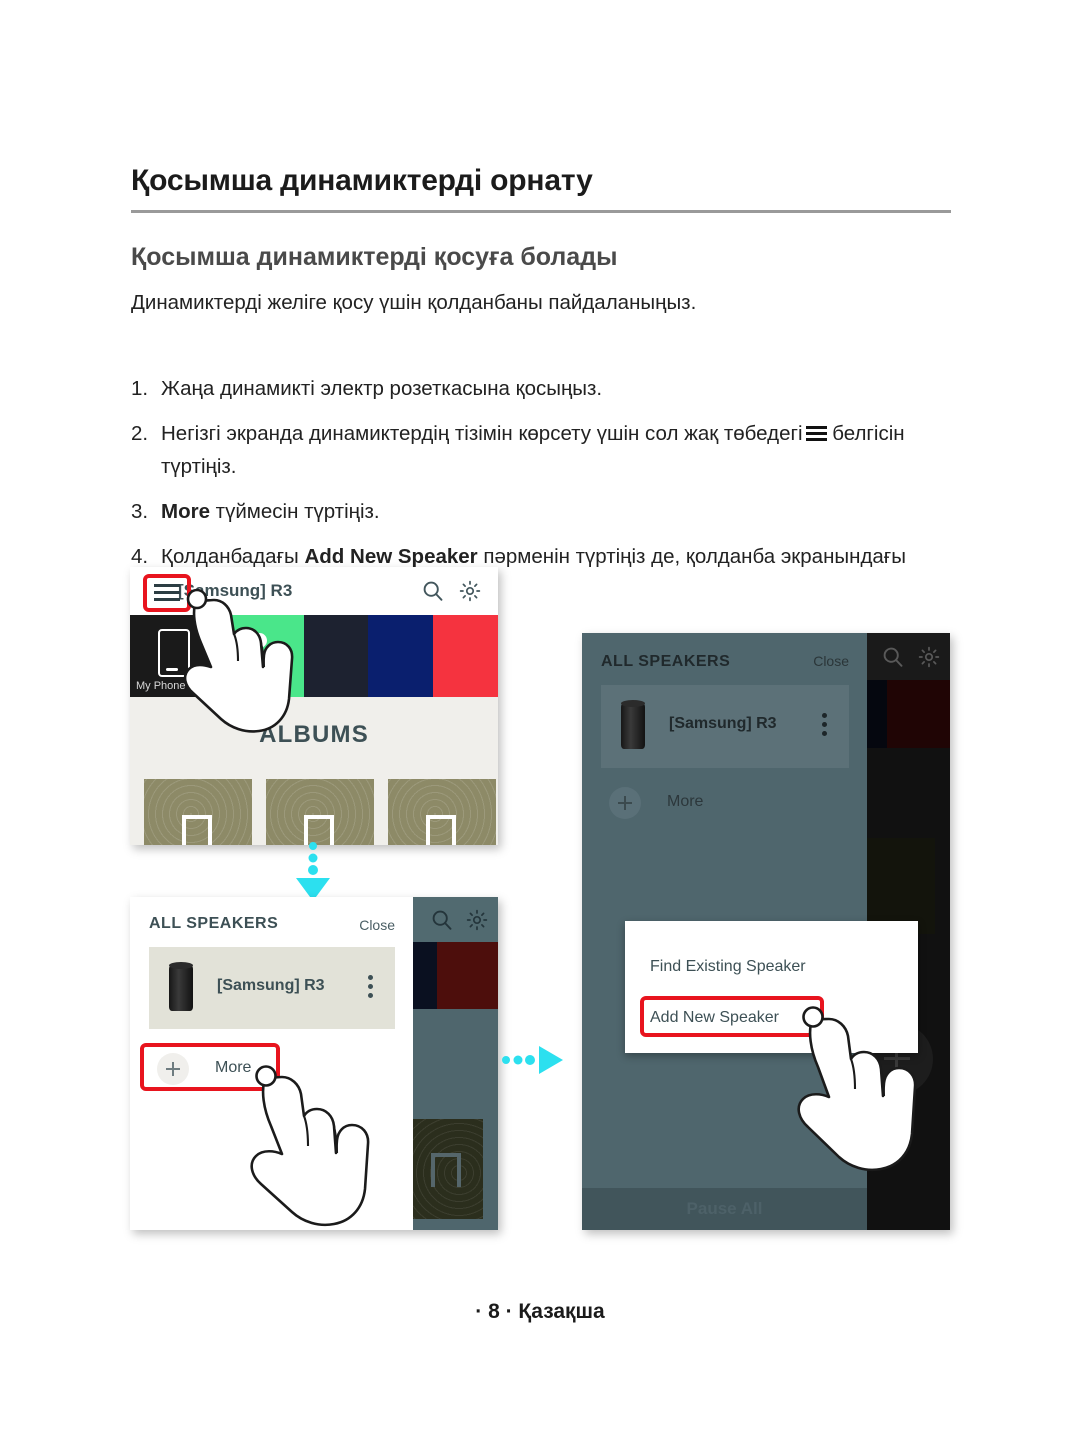  I want to click on page-footer: · 8 · Қазақша, so click(540, 1311).